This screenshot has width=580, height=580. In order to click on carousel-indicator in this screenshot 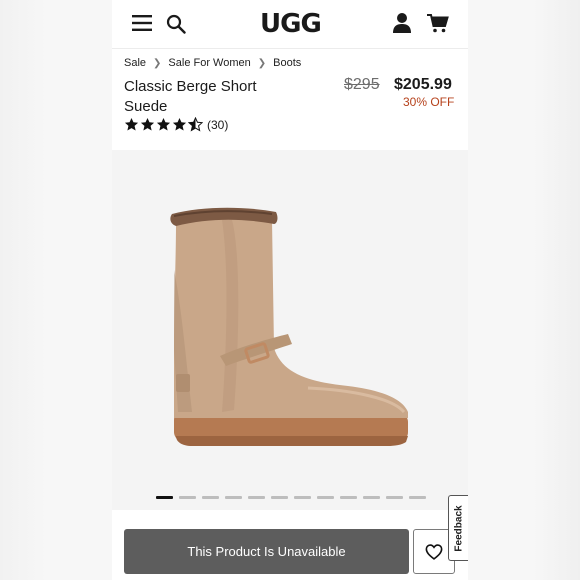, I will do `click(294, 497)`.